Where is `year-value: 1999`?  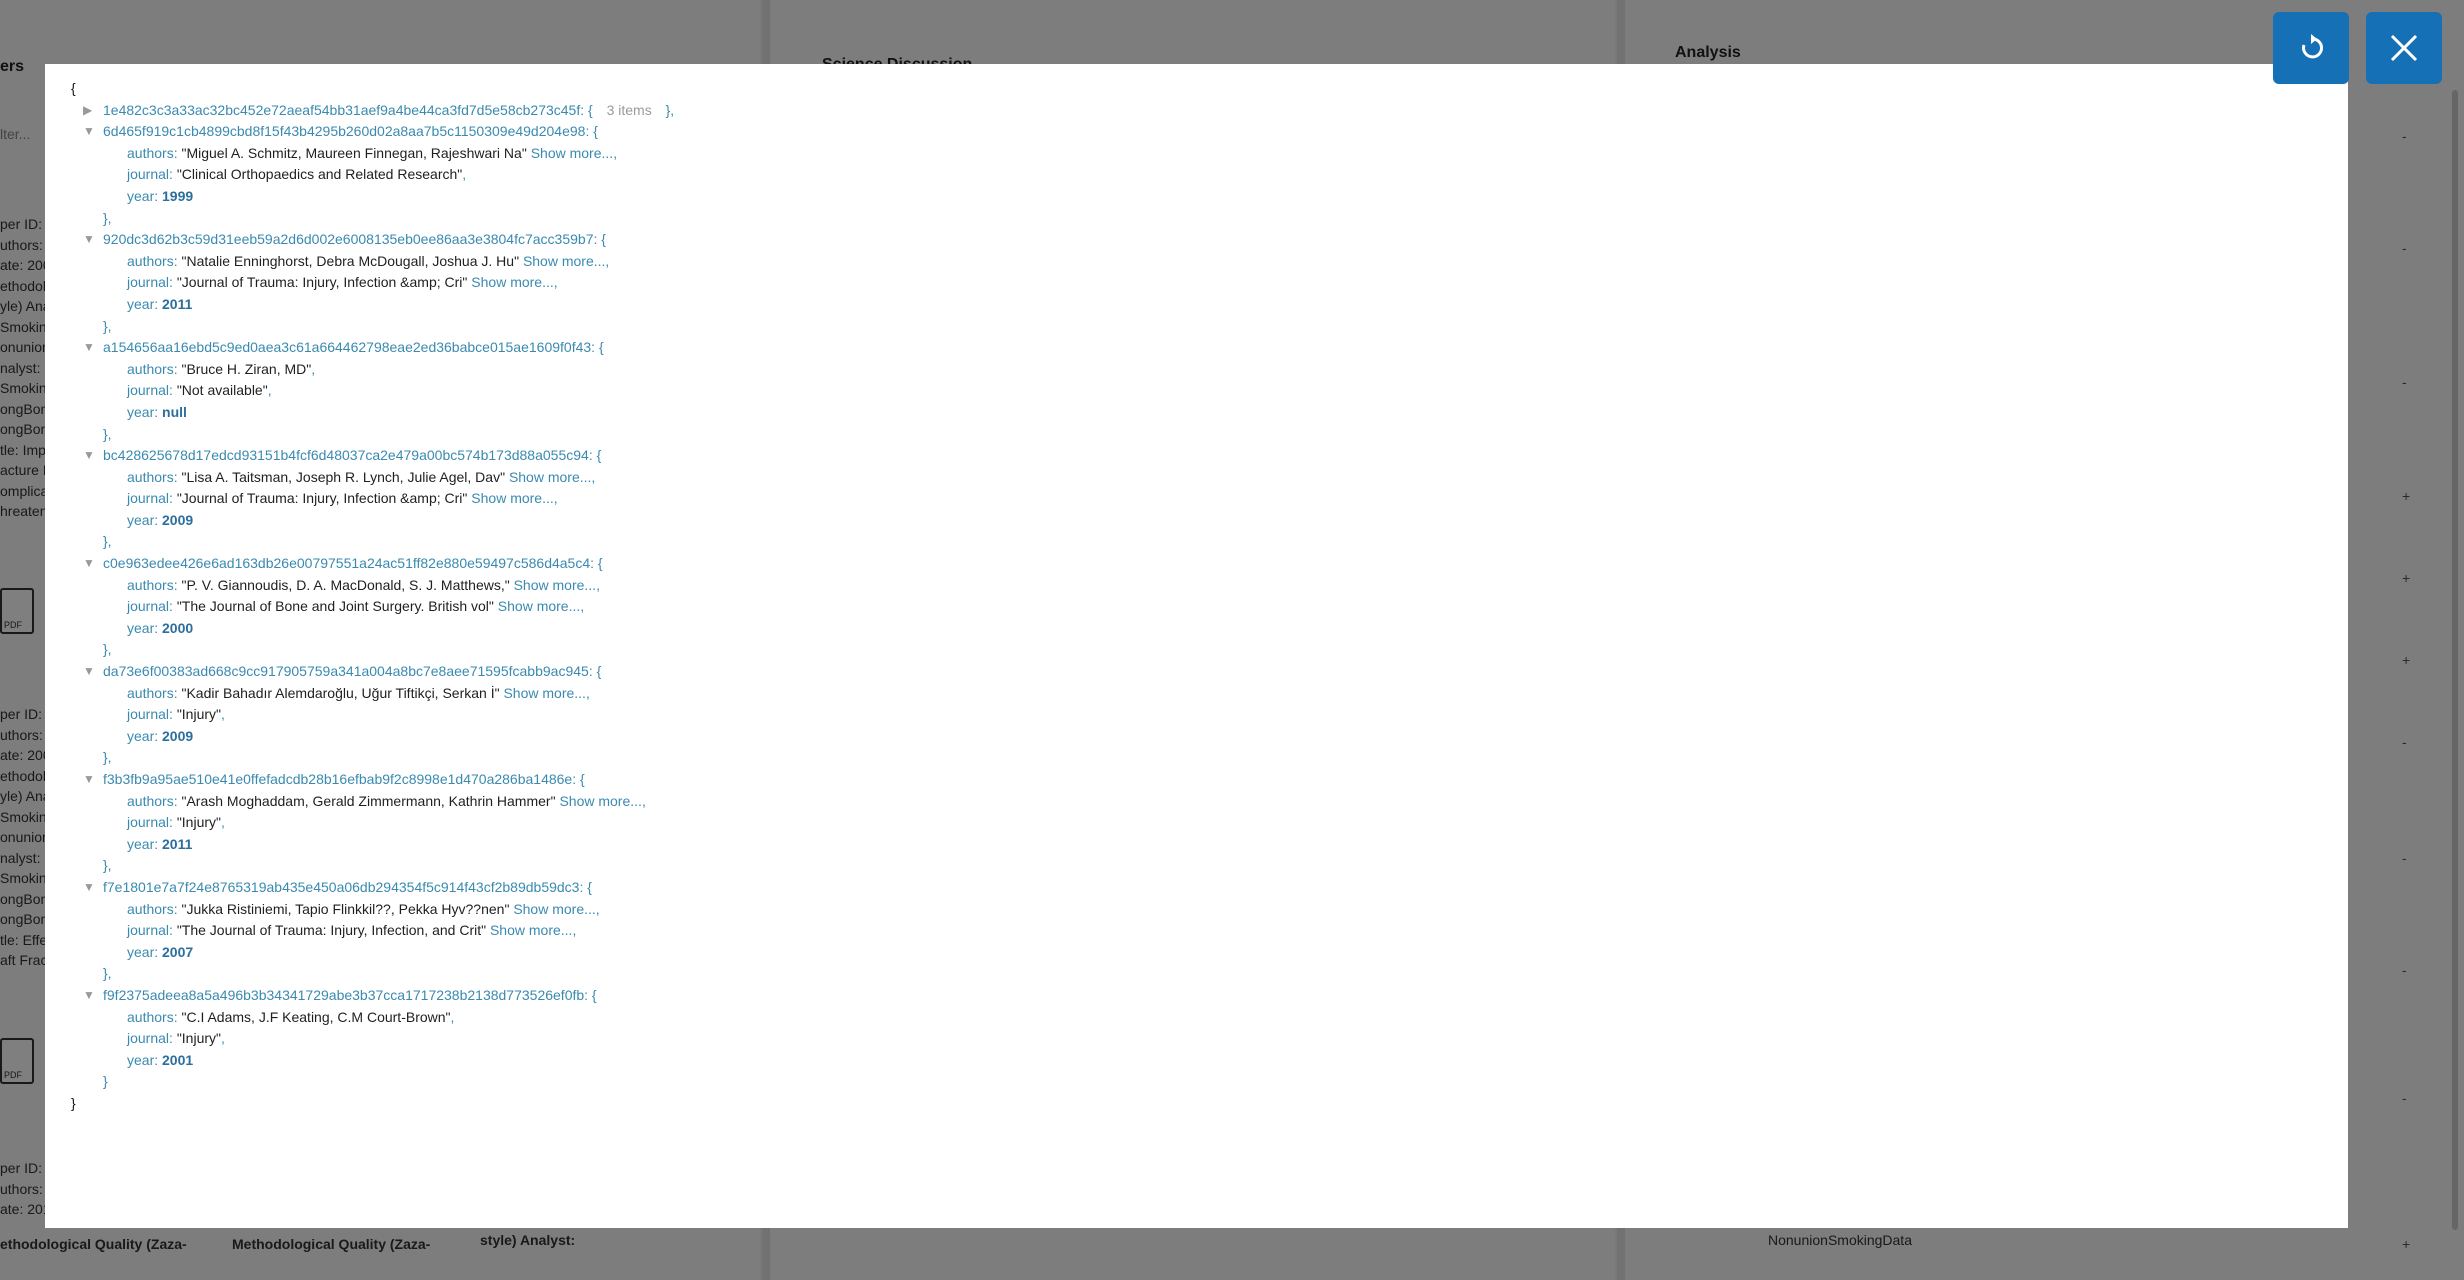 year-value: 1999 is located at coordinates (178, 195).